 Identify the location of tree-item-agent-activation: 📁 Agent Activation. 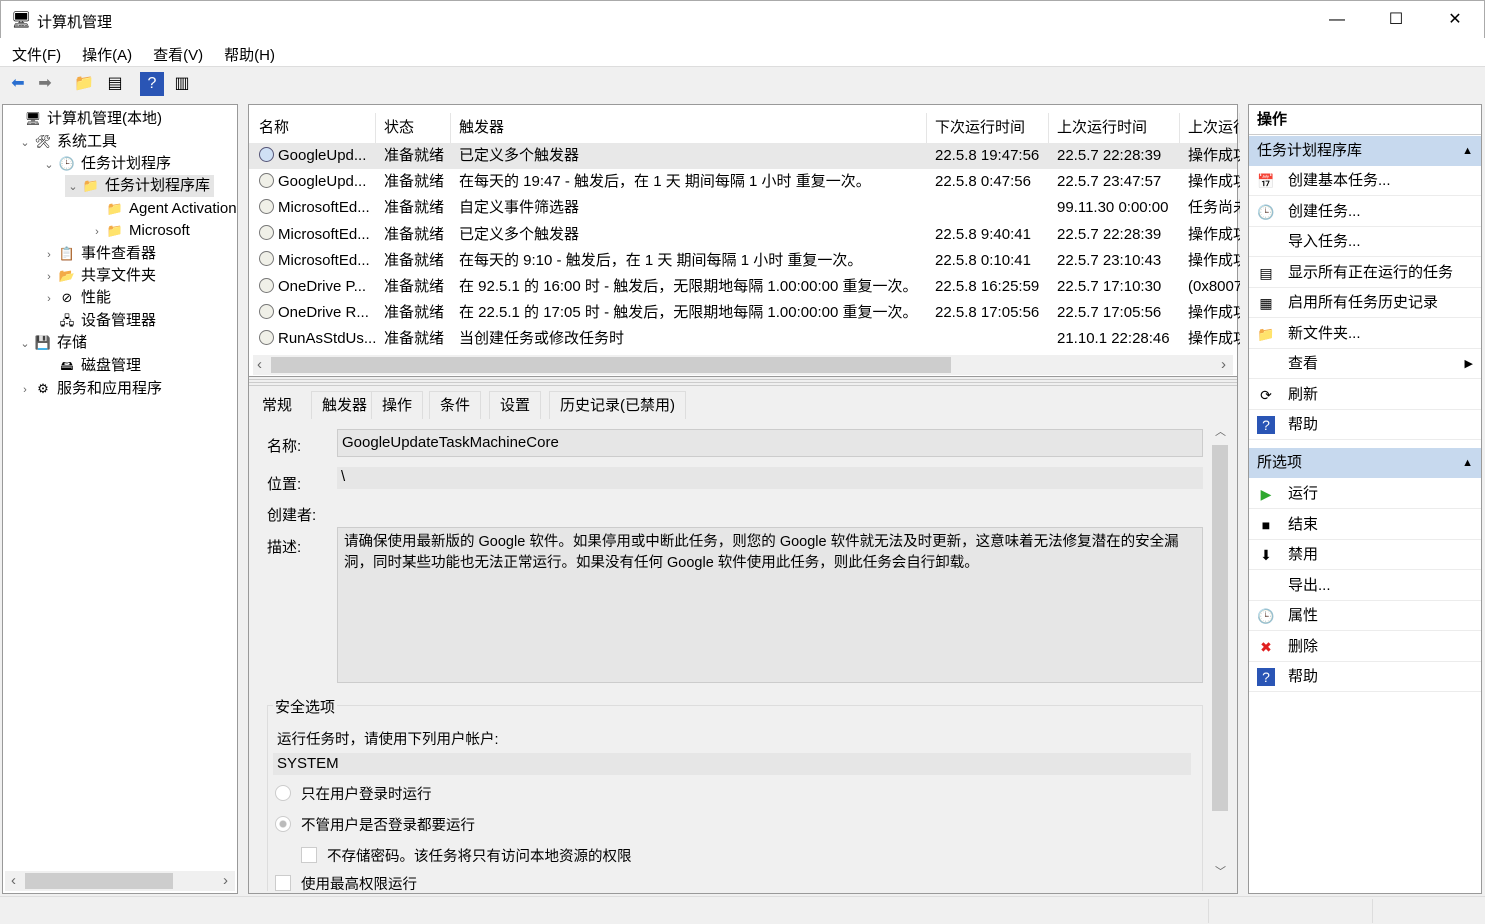
(163, 209).